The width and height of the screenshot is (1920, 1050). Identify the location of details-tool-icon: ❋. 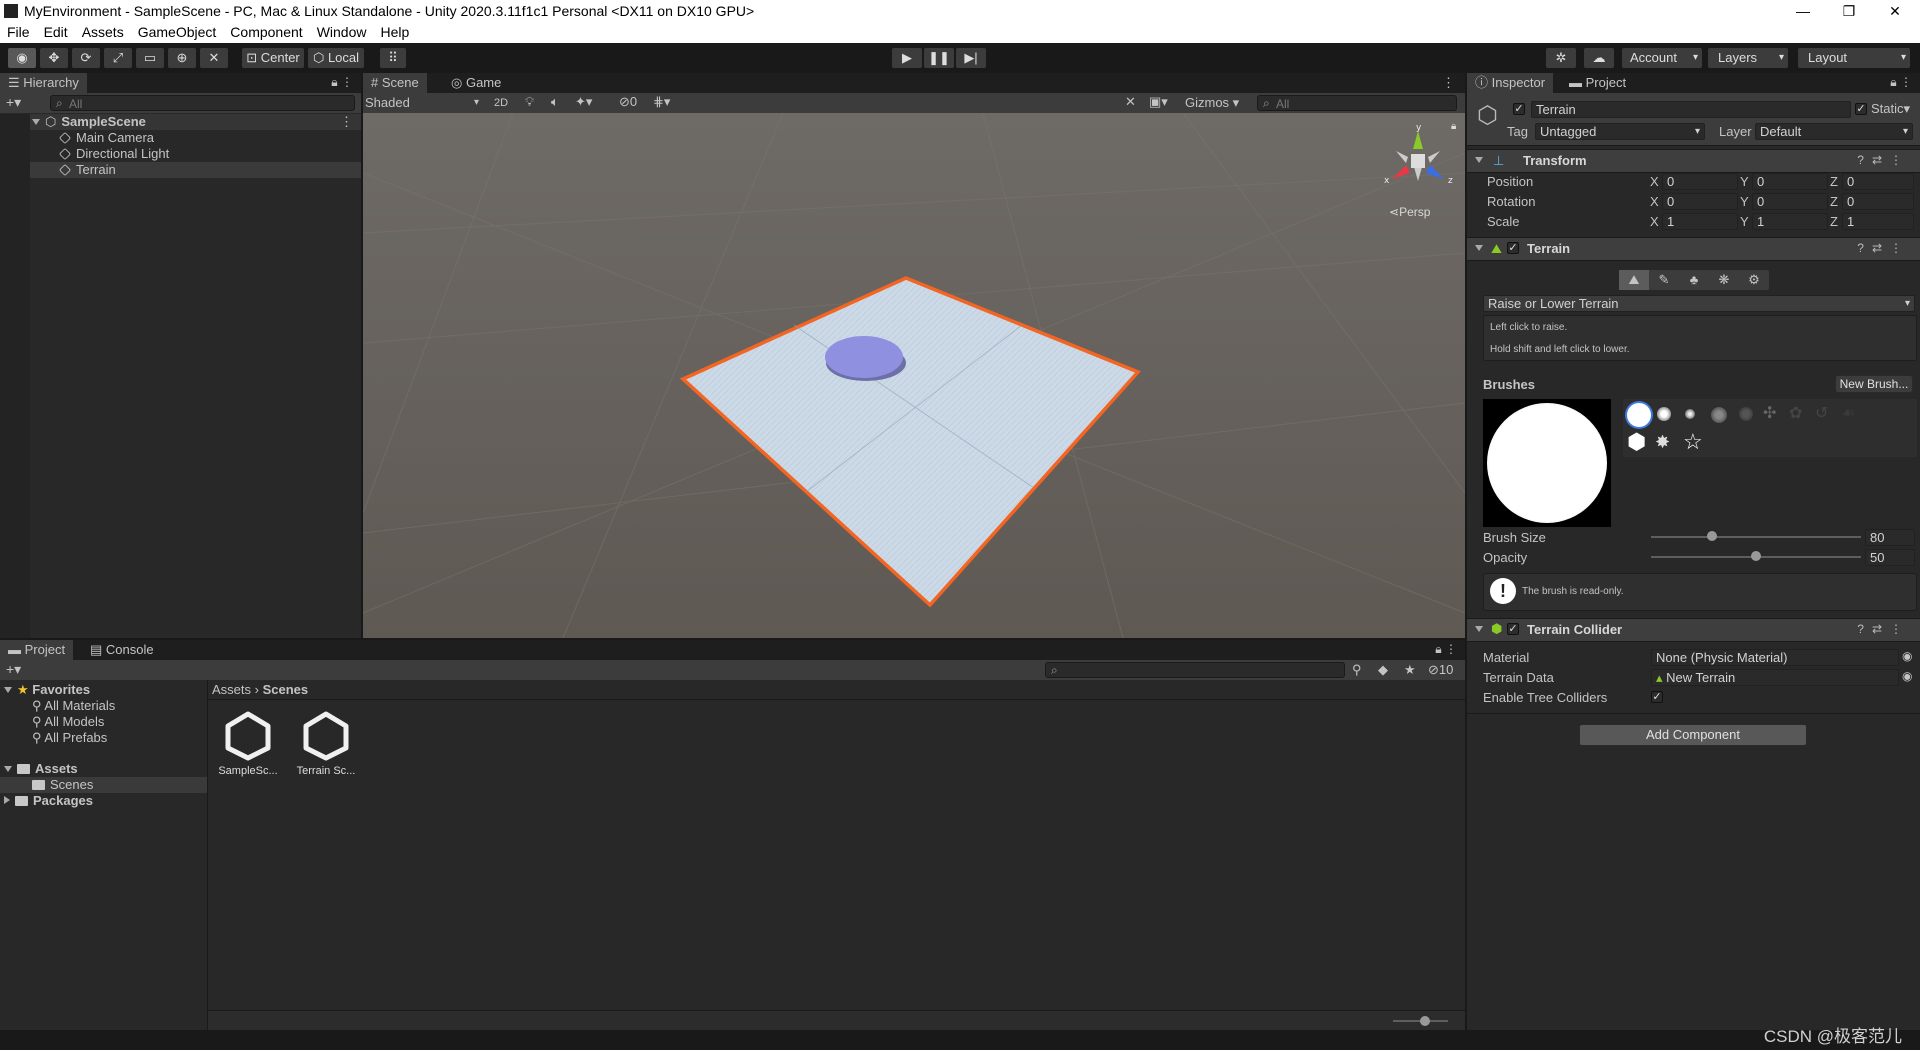
(1724, 280).